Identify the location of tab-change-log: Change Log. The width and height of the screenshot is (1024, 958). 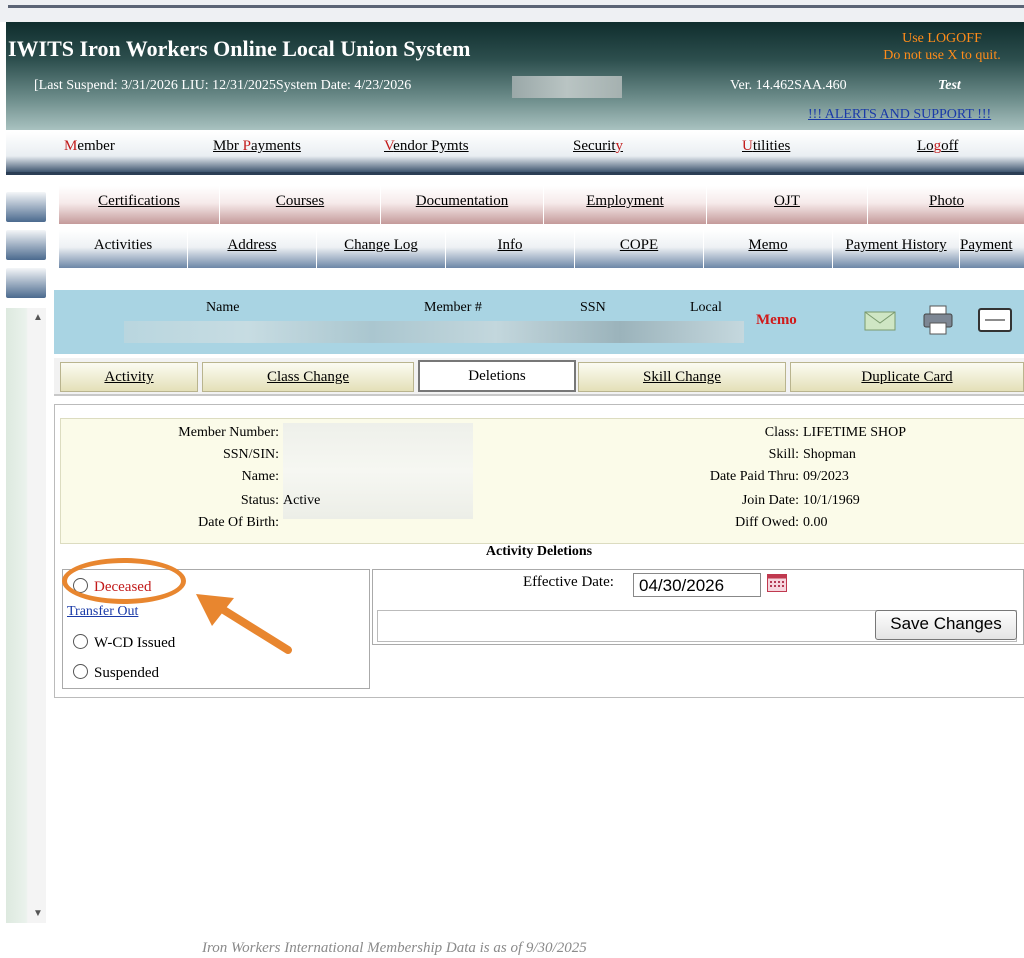
(380, 249).